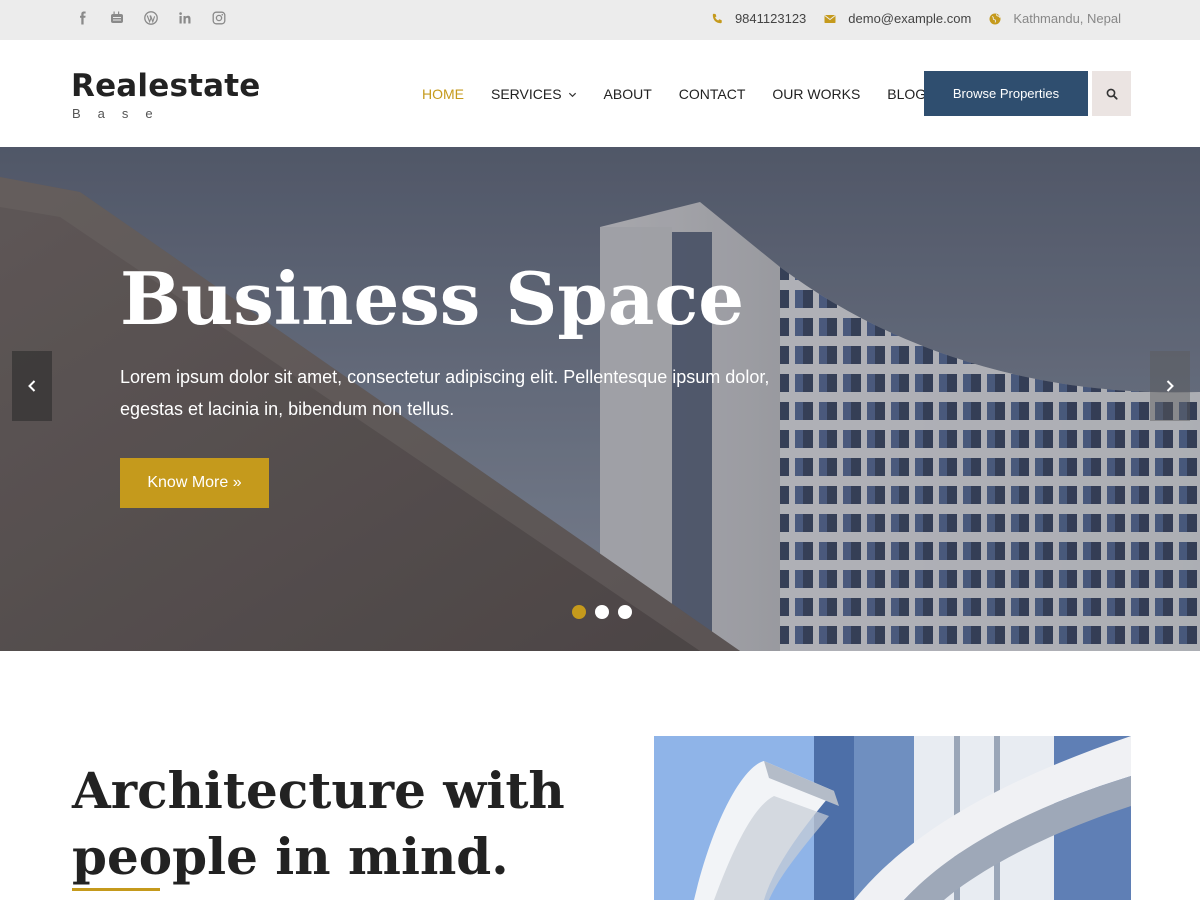  What do you see at coordinates (318, 823) in the screenshot?
I see `about-heading: Architecture with people in mind.` at bounding box center [318, 823].